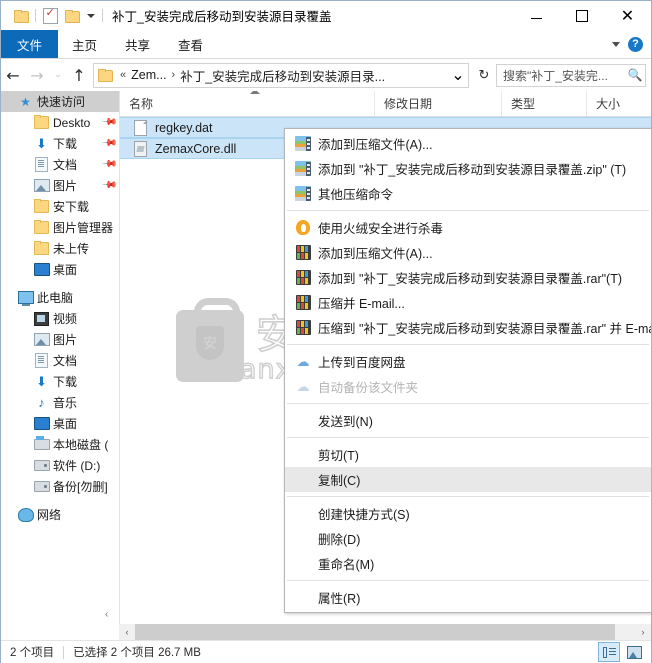 The height and width of the screenshot is (663, 652). Describe the element at coordinates (303, 227) in the screenshot. I see `huorong-icon` at that location.